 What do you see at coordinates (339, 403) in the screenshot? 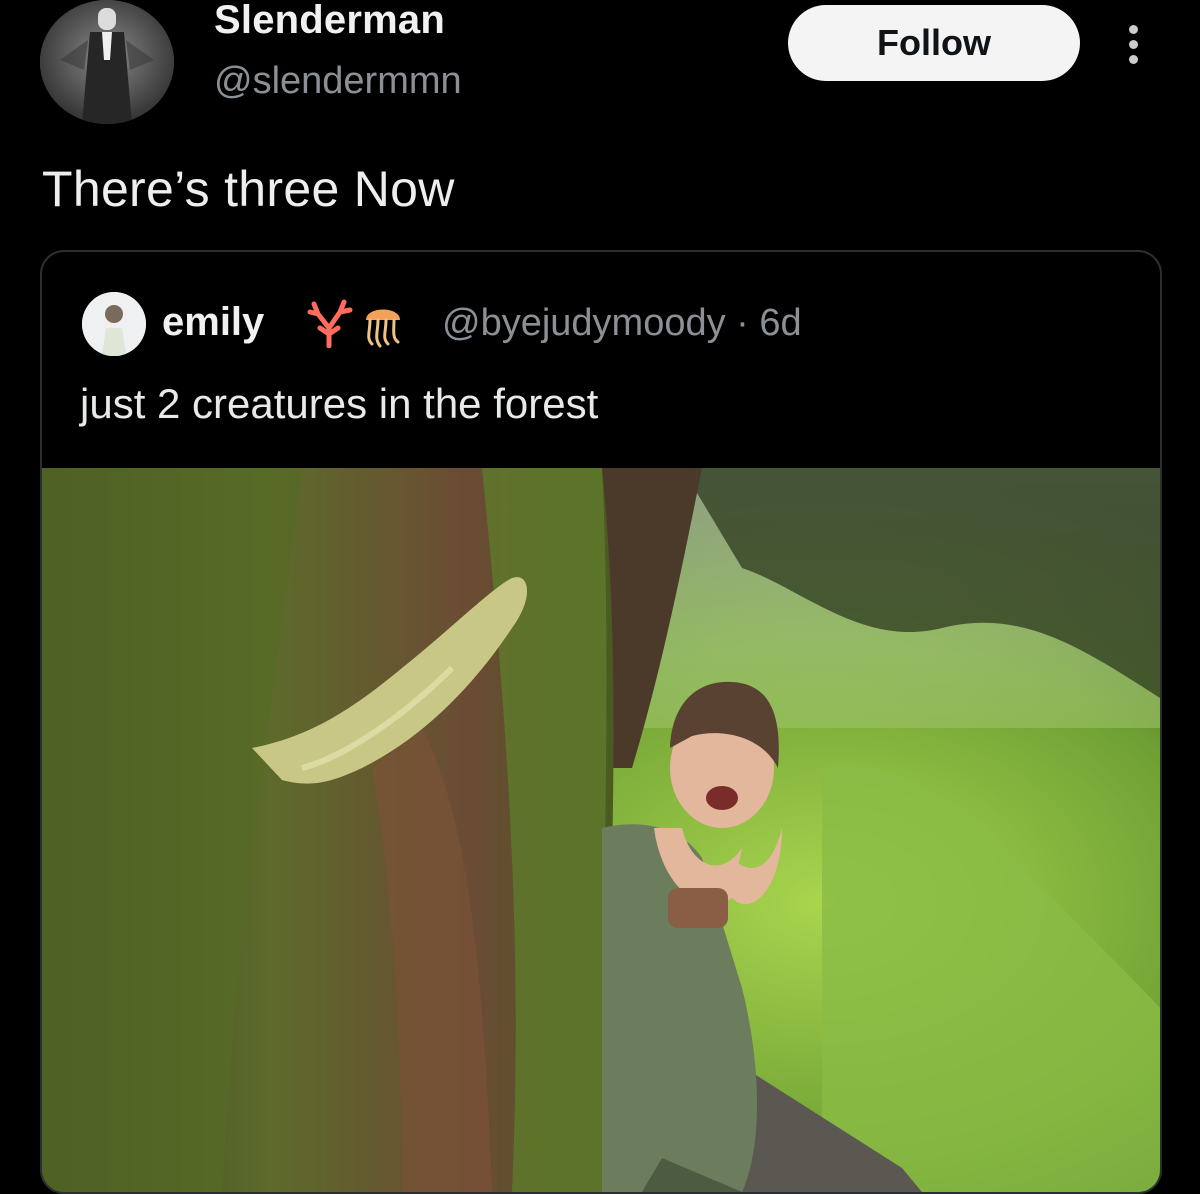
I see `quoted-post-text: just 2 creatures in the forest` at bounding box center [339, 403].